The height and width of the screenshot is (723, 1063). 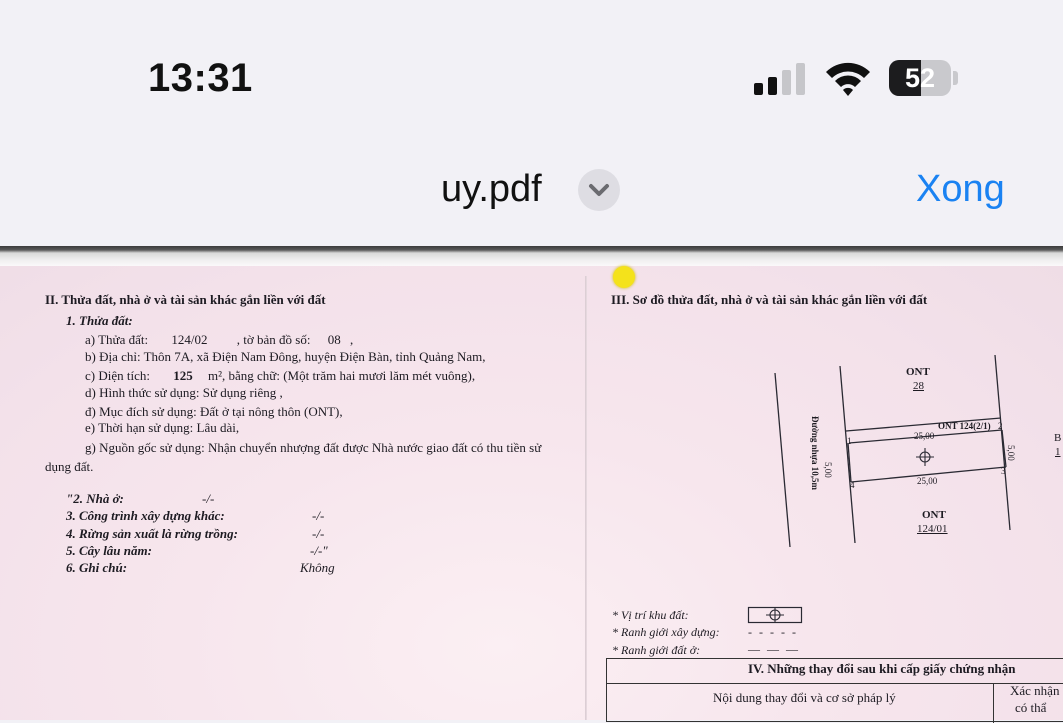 What do you see at coordinates (1011, 453) in the screenshot?
I see `right-width: 5,00` at bounding box center [1011, 453].